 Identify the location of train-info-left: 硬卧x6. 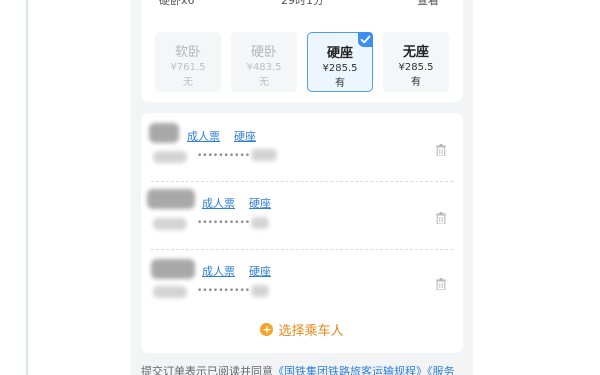
(177, 3).